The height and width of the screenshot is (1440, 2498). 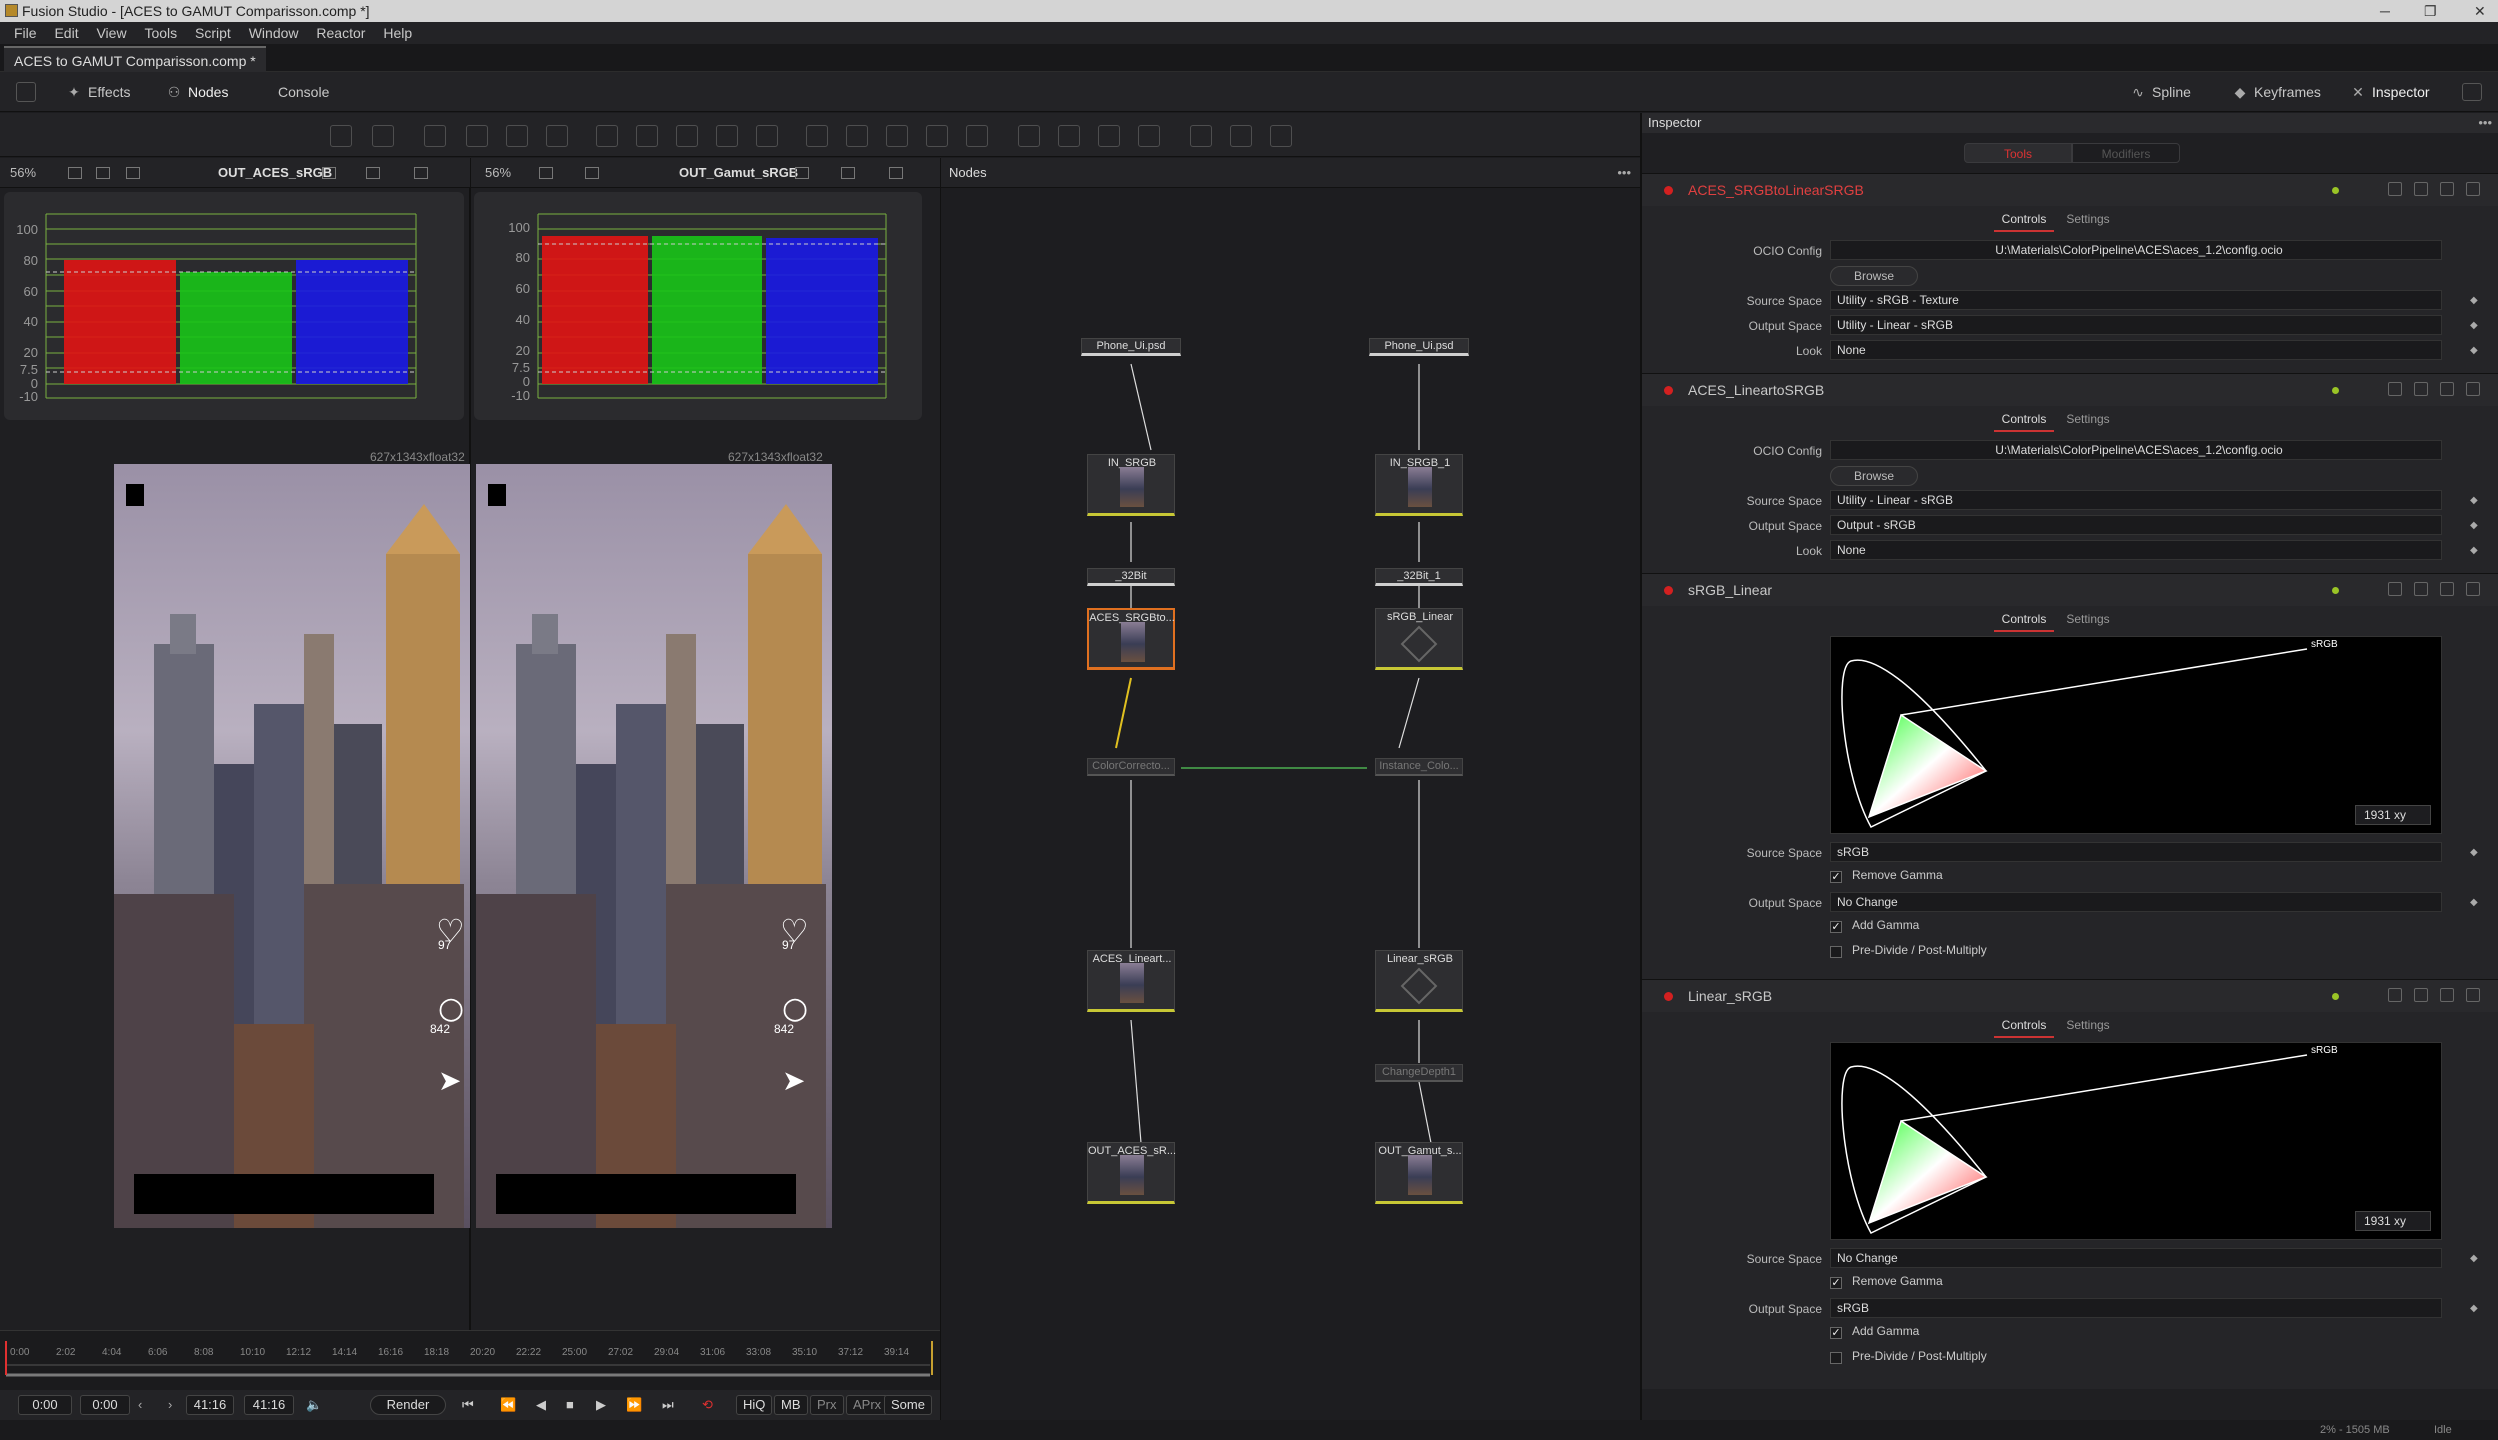 What do you see at coordinates (541, 1405) in the screenshot?
I see `play-reverse-icon: ◀` at bounding box center [541, 1405].